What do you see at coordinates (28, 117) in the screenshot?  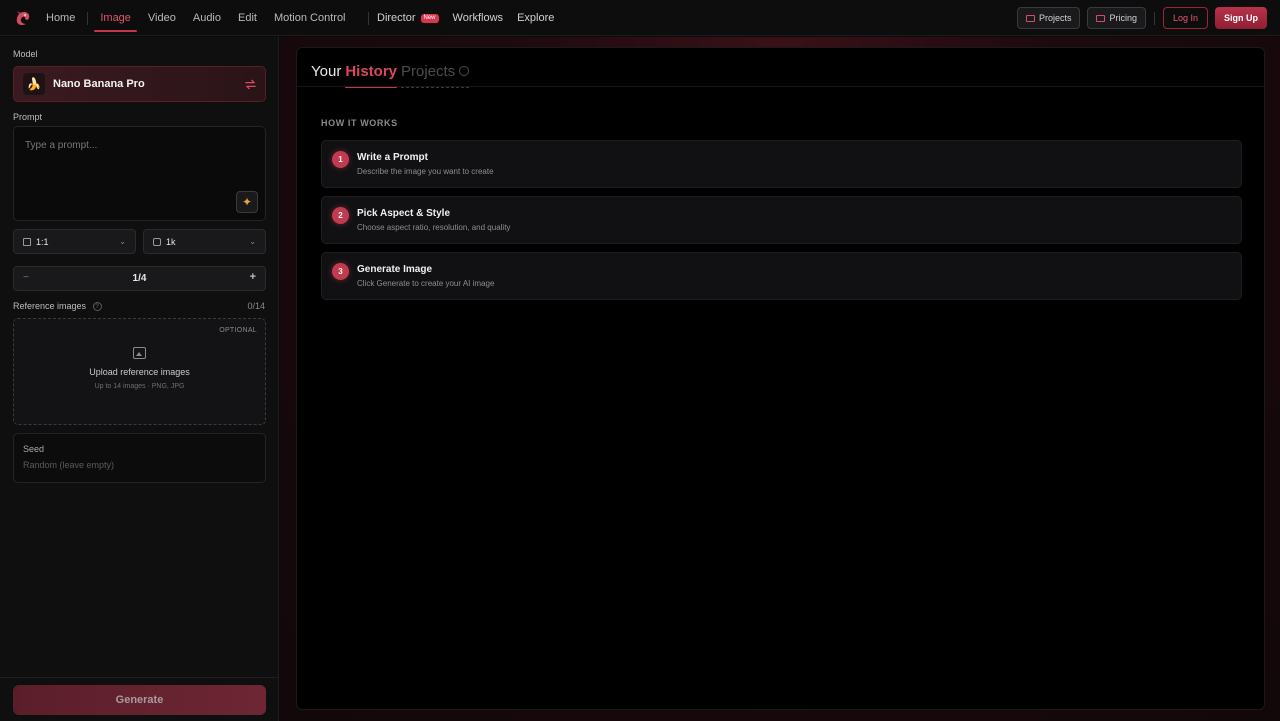 I see `prompt-label: Prompt` at bounding box center [28, 117].